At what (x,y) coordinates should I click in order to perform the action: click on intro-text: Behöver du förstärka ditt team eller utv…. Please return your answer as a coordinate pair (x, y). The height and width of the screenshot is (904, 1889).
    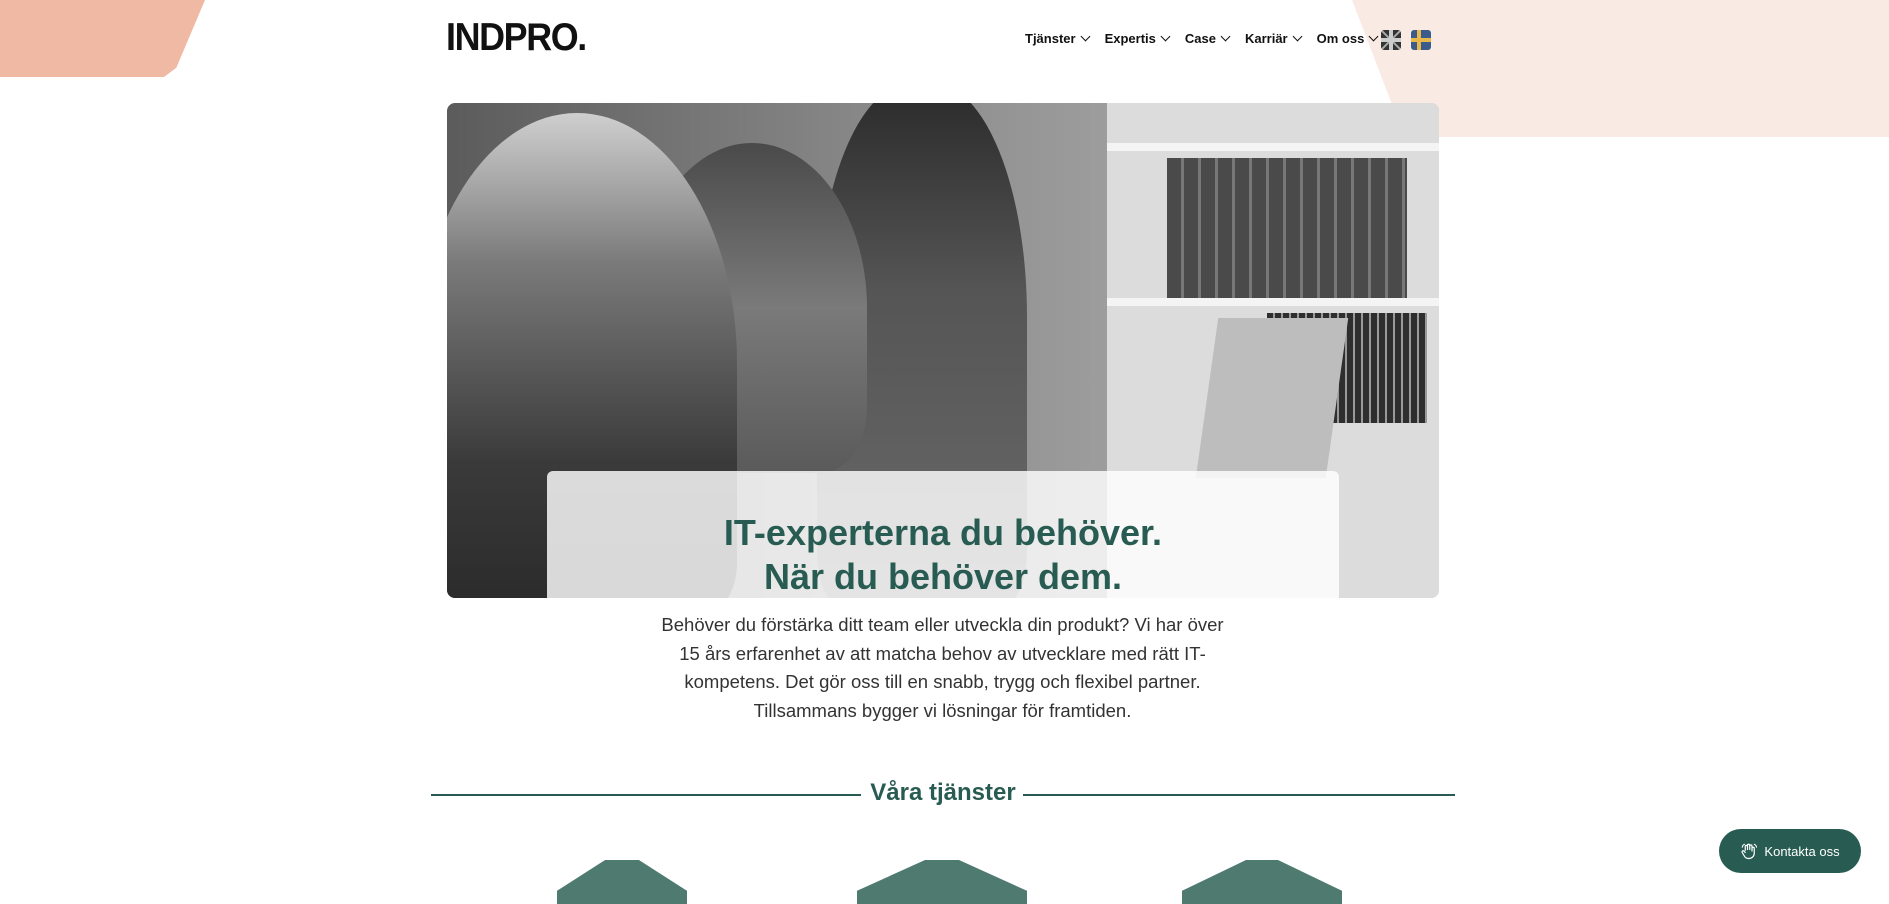
    Looking at the image, I should click on (942, 668).